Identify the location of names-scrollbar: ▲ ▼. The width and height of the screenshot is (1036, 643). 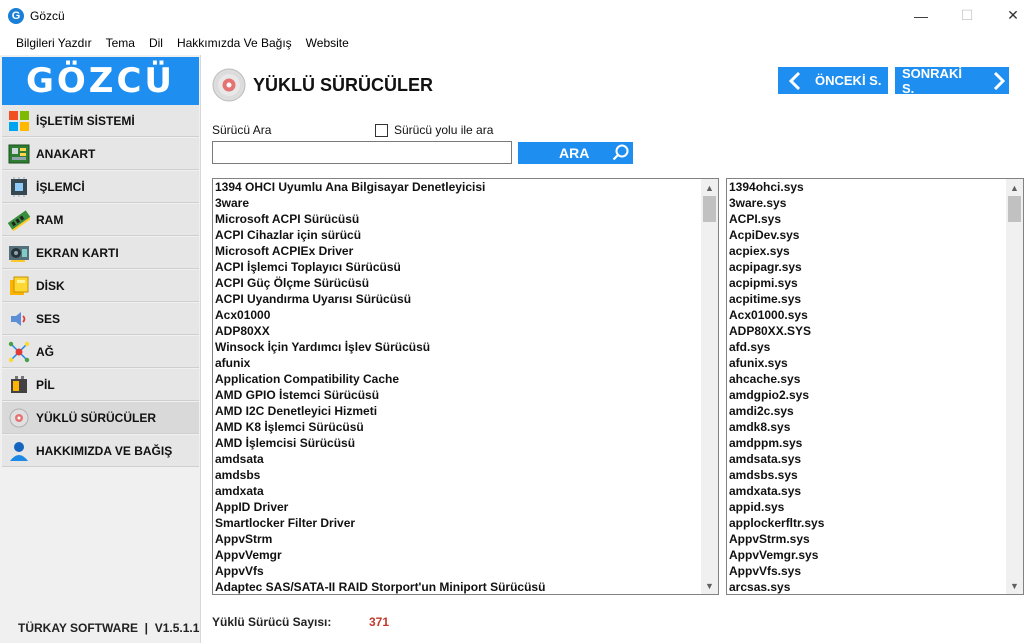
(709, 386).